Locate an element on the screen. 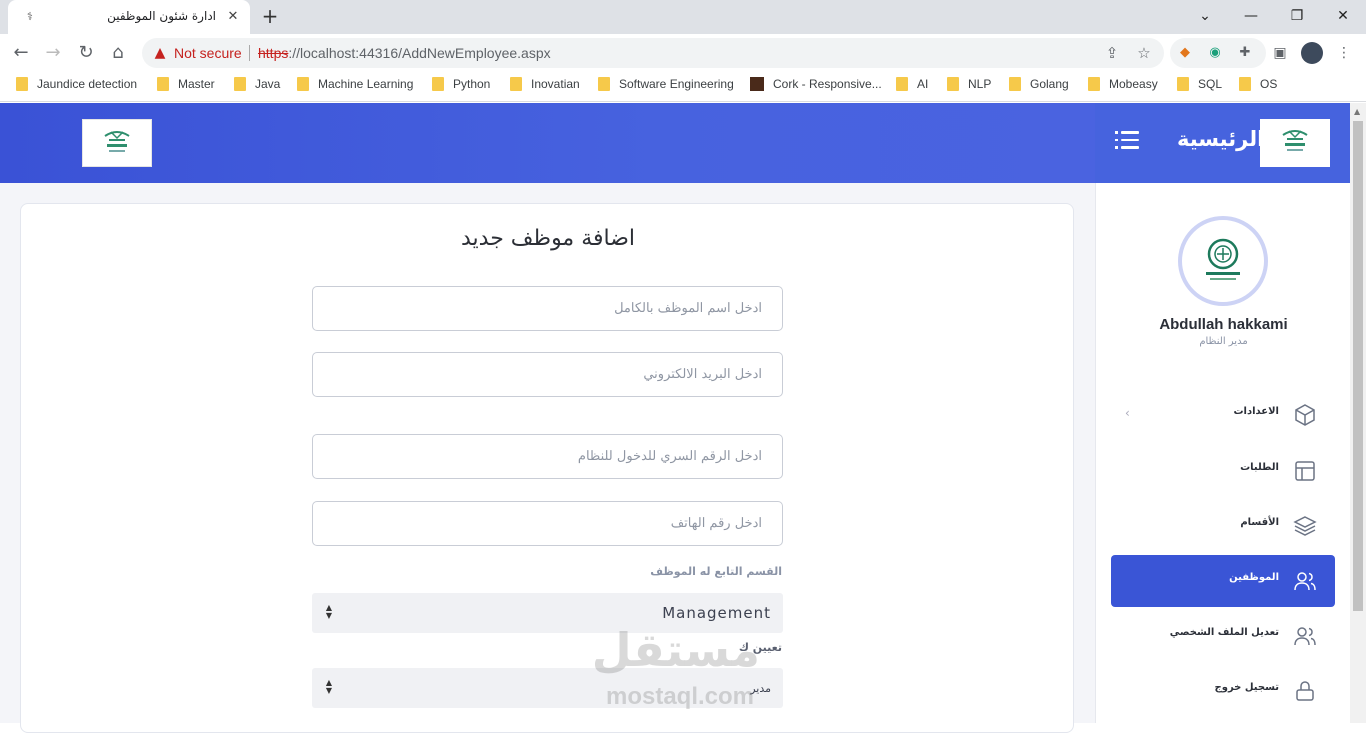  bookmark-jaundice: Jaundice detection is located at coordinates (76, 87).